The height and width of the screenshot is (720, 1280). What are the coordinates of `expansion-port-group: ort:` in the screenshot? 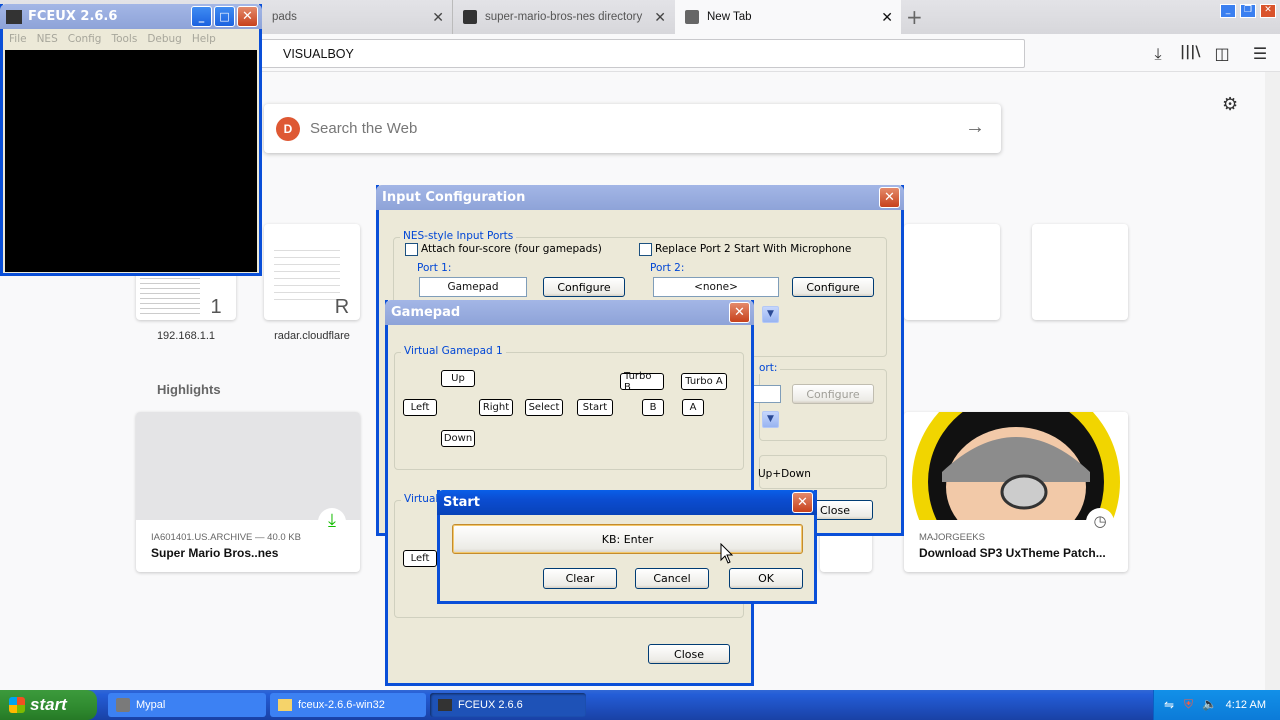 It's located at (821, 401).